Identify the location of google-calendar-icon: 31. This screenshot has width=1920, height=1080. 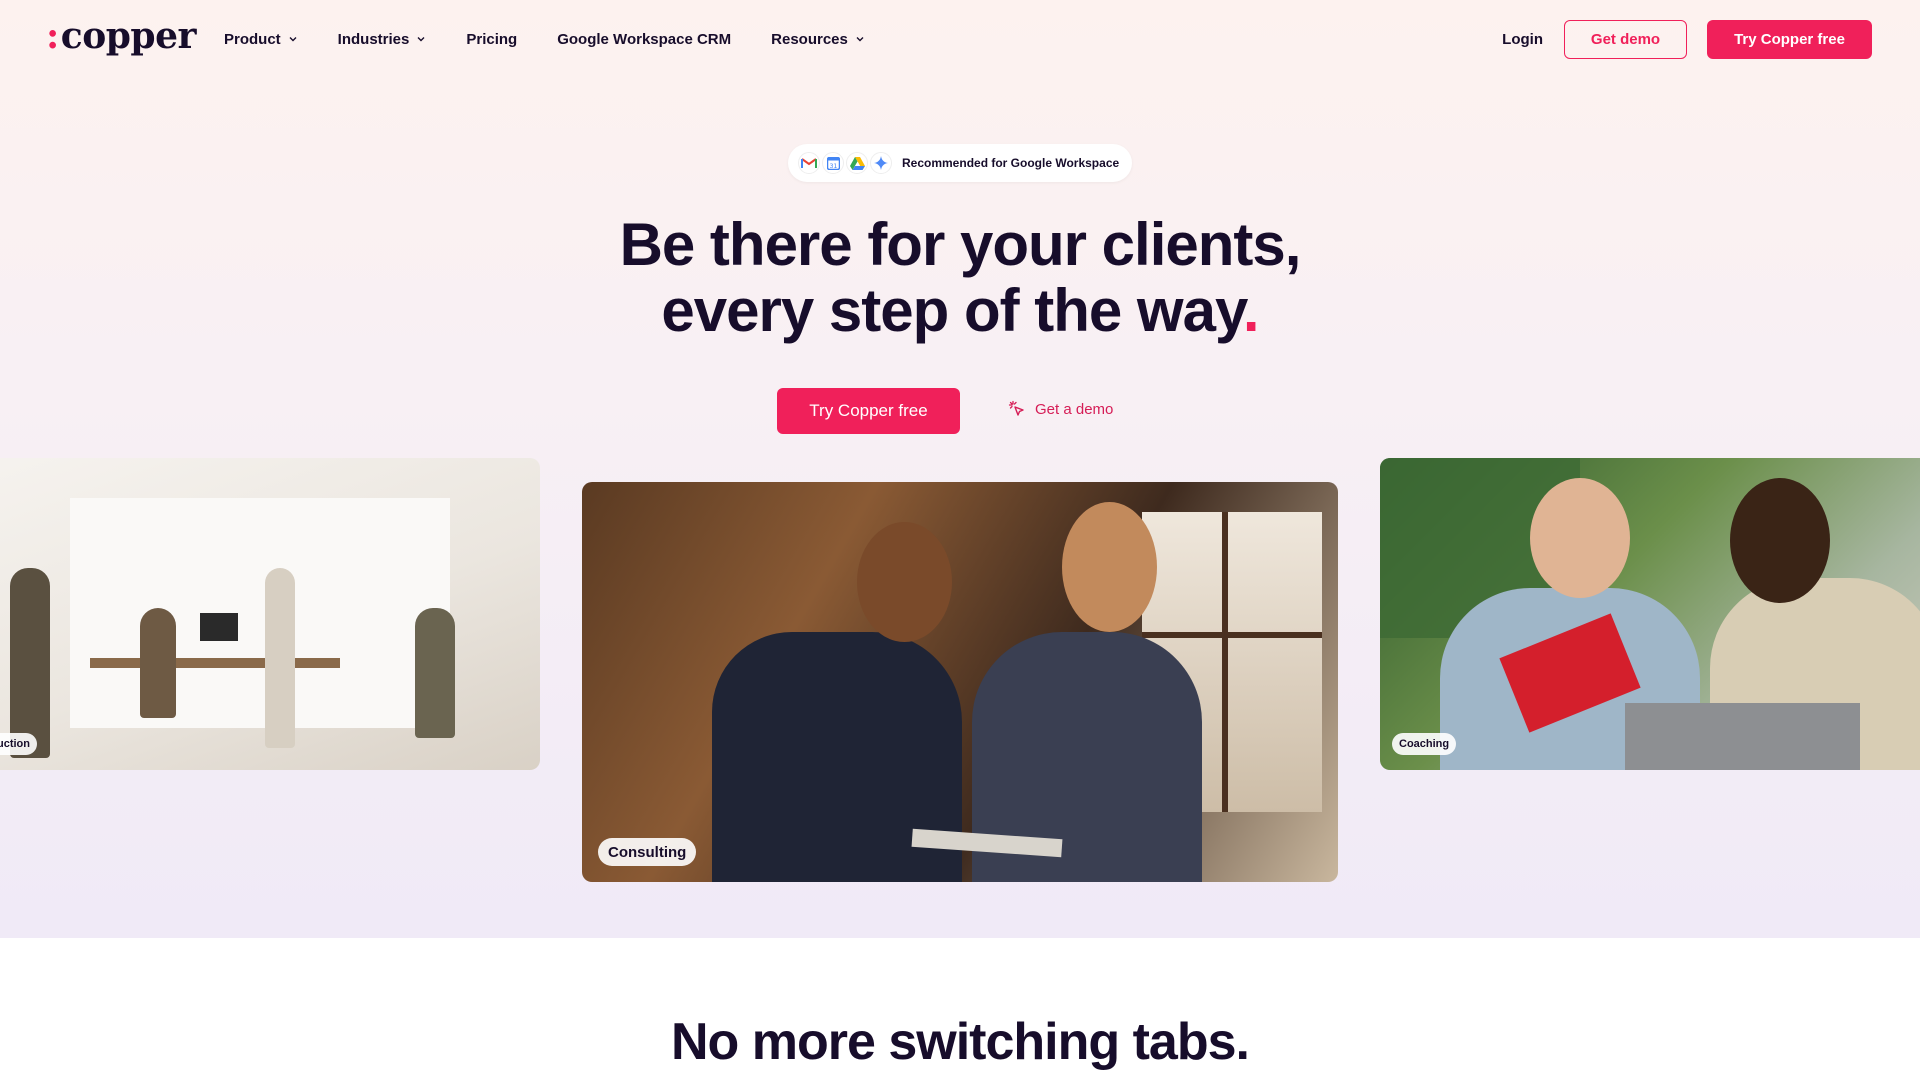
(833, 163).